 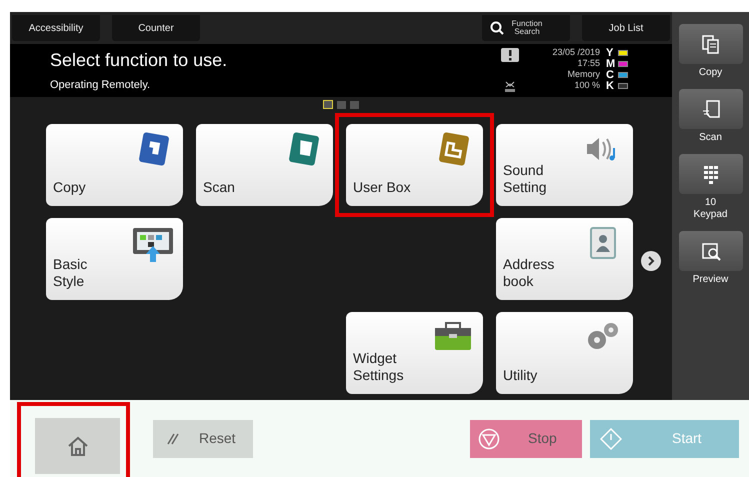 I want to click on preview-icon, so click(x=710, y=251).